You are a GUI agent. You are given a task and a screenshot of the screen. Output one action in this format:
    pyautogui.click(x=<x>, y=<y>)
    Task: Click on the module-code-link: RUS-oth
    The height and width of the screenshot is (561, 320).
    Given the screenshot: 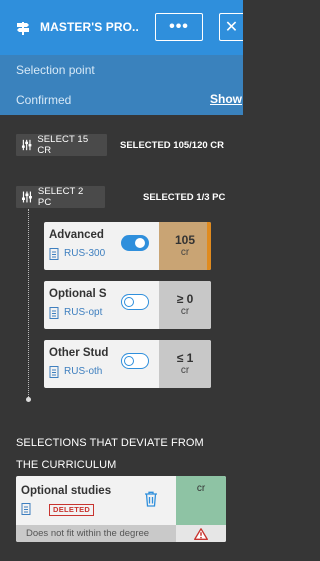 What is the action you would take?
    pyautogui.click(x=87, y=371)
    